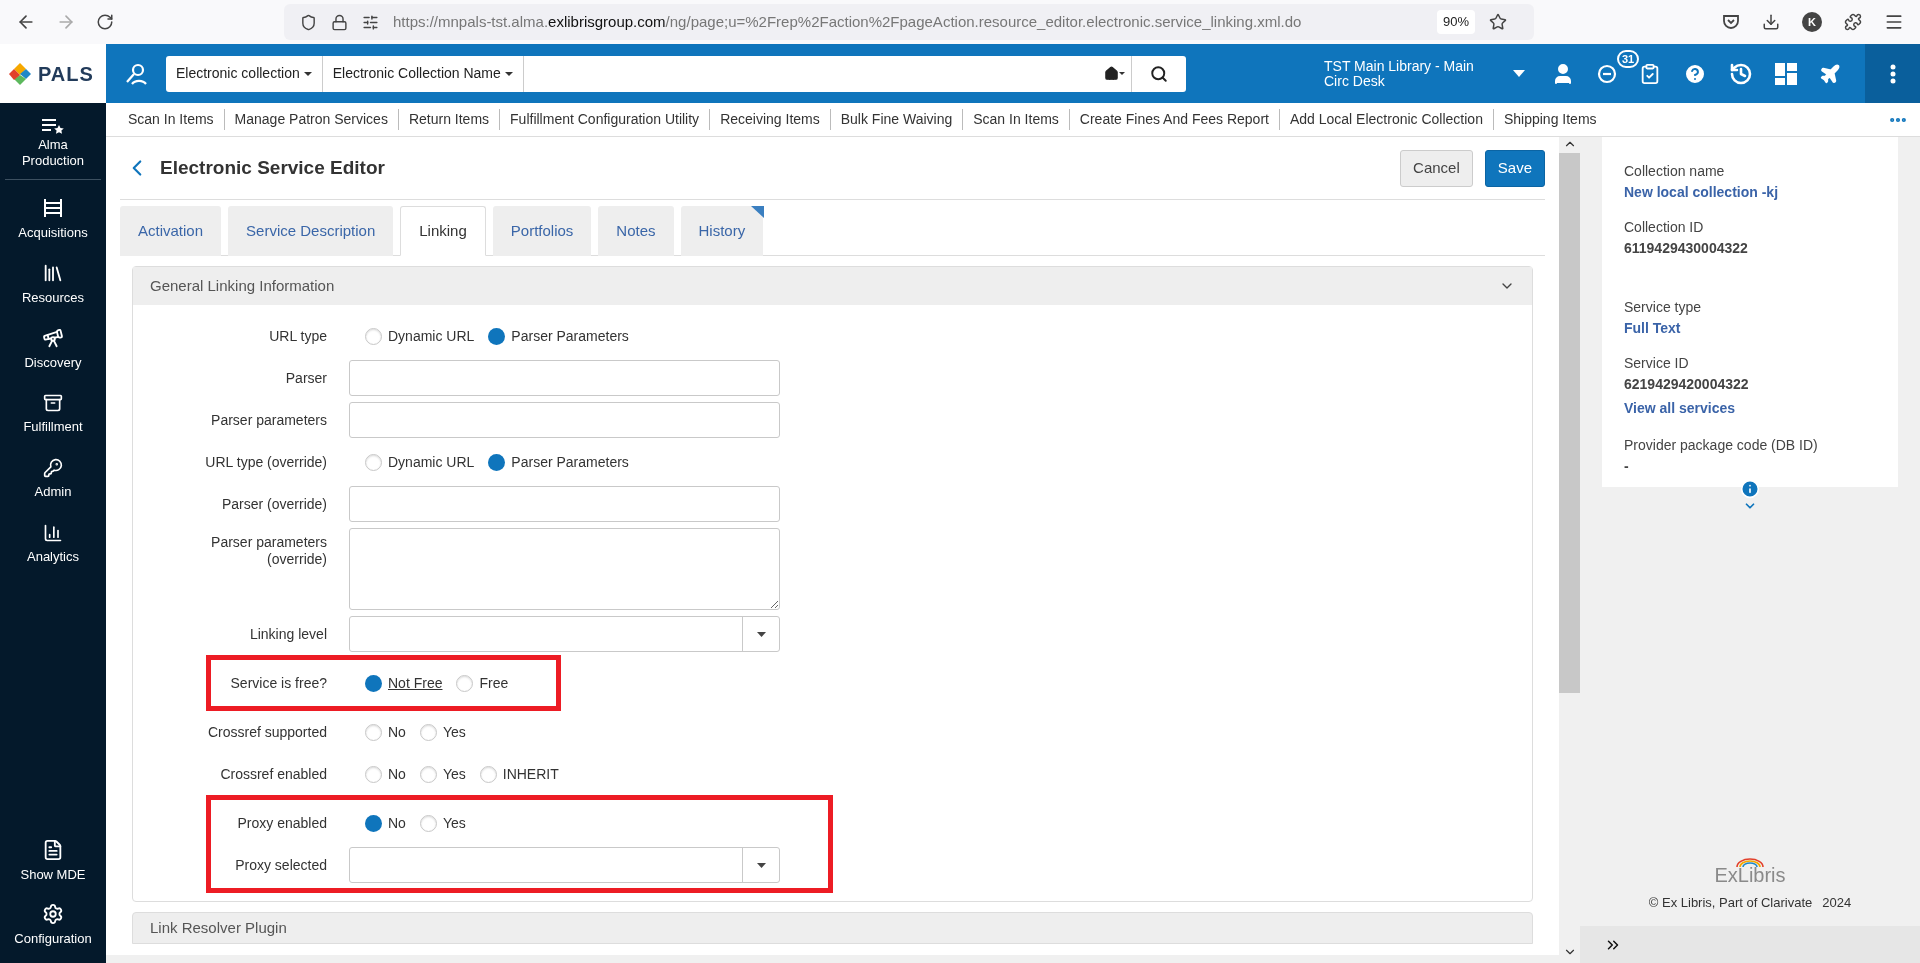  Describe the element at coordinates (310, 119) in the screenshot. I see `quick-link: Manage Patron Services` at that location.